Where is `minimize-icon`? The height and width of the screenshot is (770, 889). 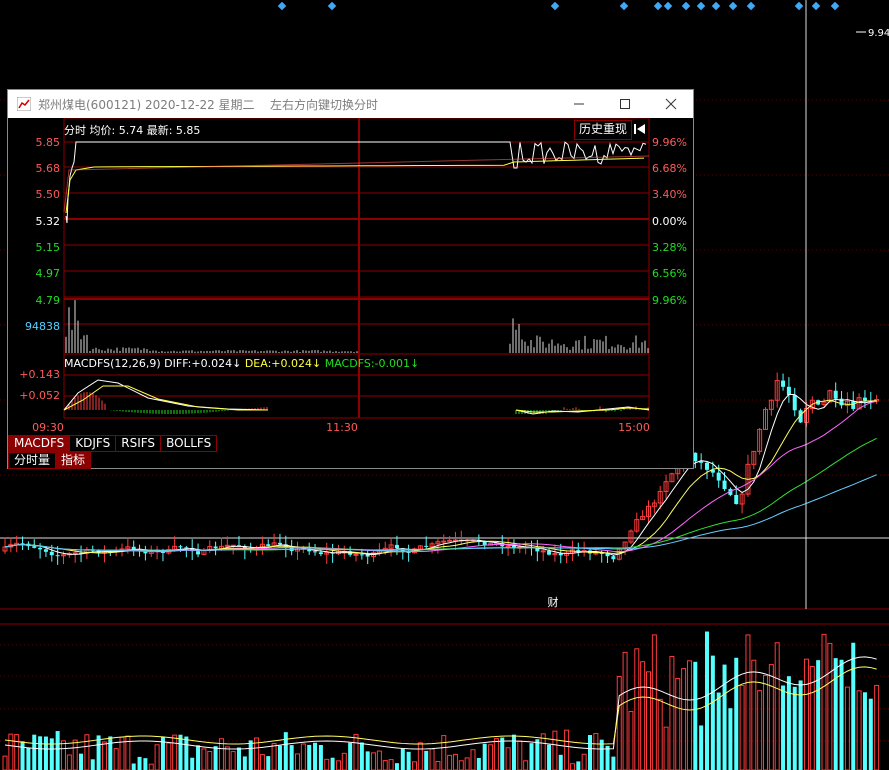
minimize-icon is located at coordinates (579, 104).